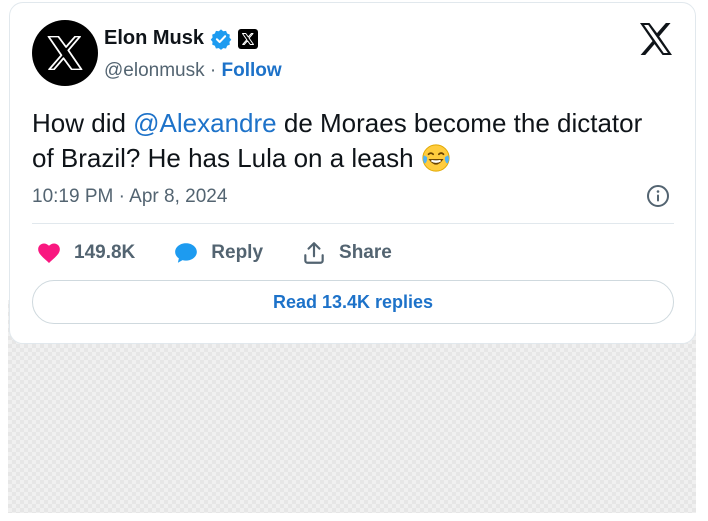 Image resolution: width=708 pixels, height=521 pixels. I want to click on like-count: 149.8K, so click(105, 252).